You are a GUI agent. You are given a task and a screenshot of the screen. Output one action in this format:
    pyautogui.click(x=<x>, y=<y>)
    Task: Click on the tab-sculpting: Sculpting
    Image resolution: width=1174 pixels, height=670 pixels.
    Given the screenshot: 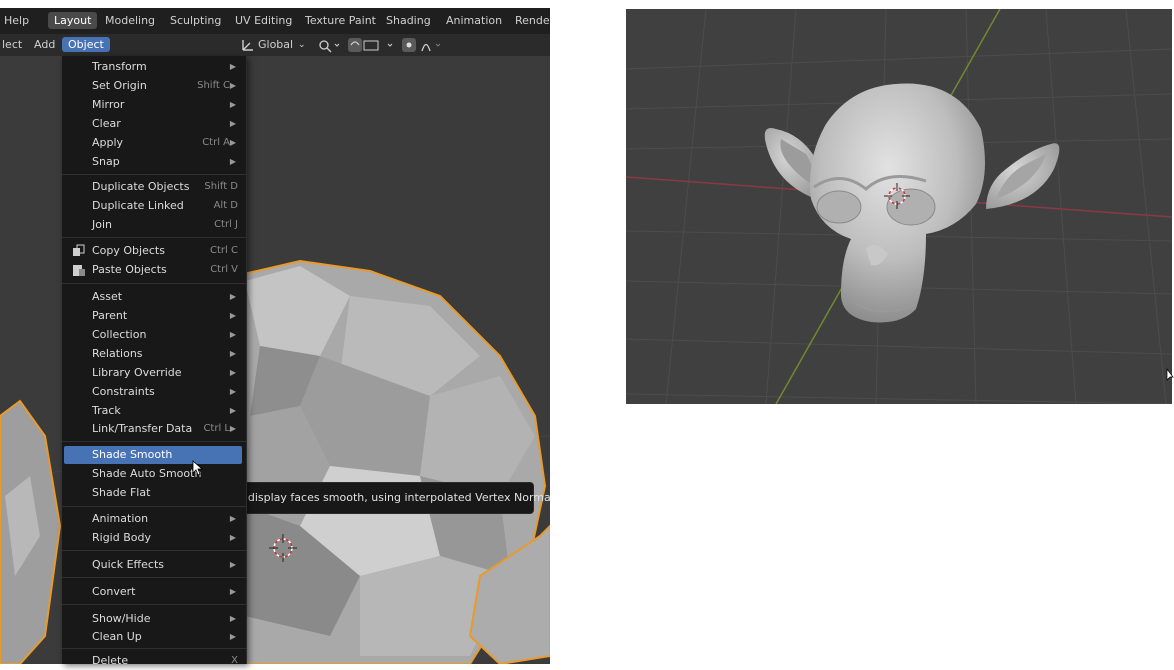 What is the action you would take?
    pyautogui.click(x=195, y=20)
    